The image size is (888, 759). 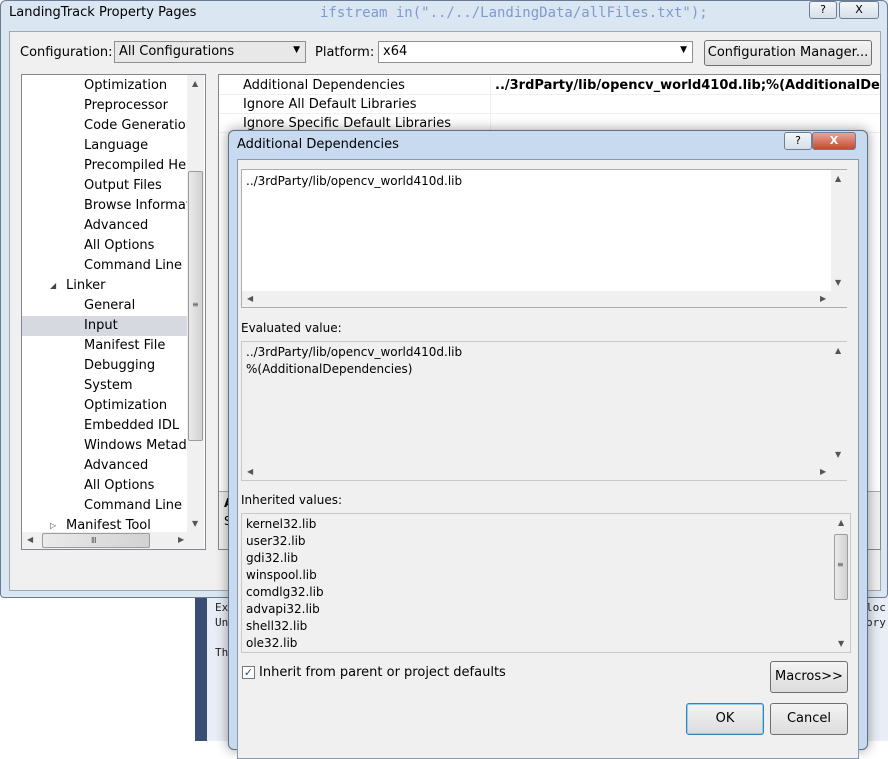 What do you see at coordinates (367, 85) in the screenshot?
I see `property-name: Additional Dependencies` at bounding box center [367, 85].